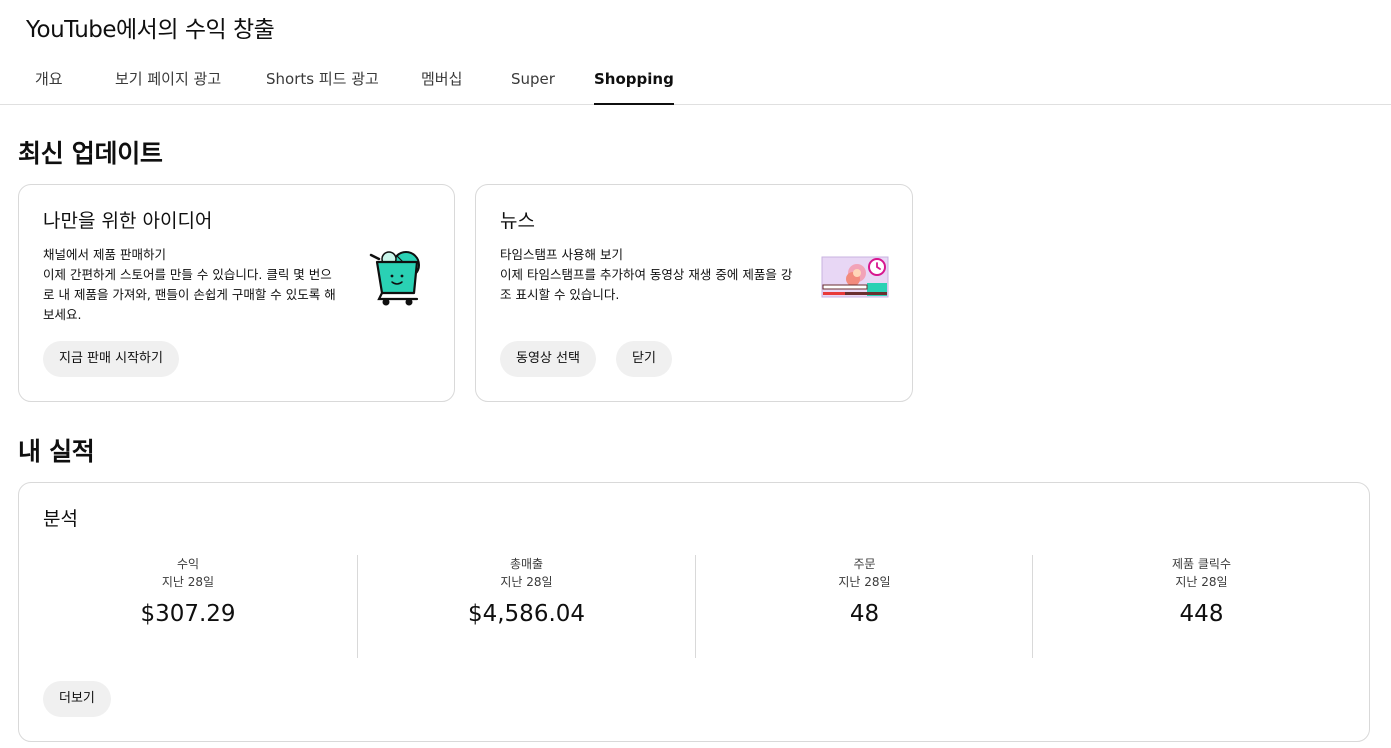 The height and width of the screenshot is (748, 1391). What do you see at coordinates (441, 80) in the screenshot?
I see `tab-memberships: 멤버십` at bounding box center [441, 80].